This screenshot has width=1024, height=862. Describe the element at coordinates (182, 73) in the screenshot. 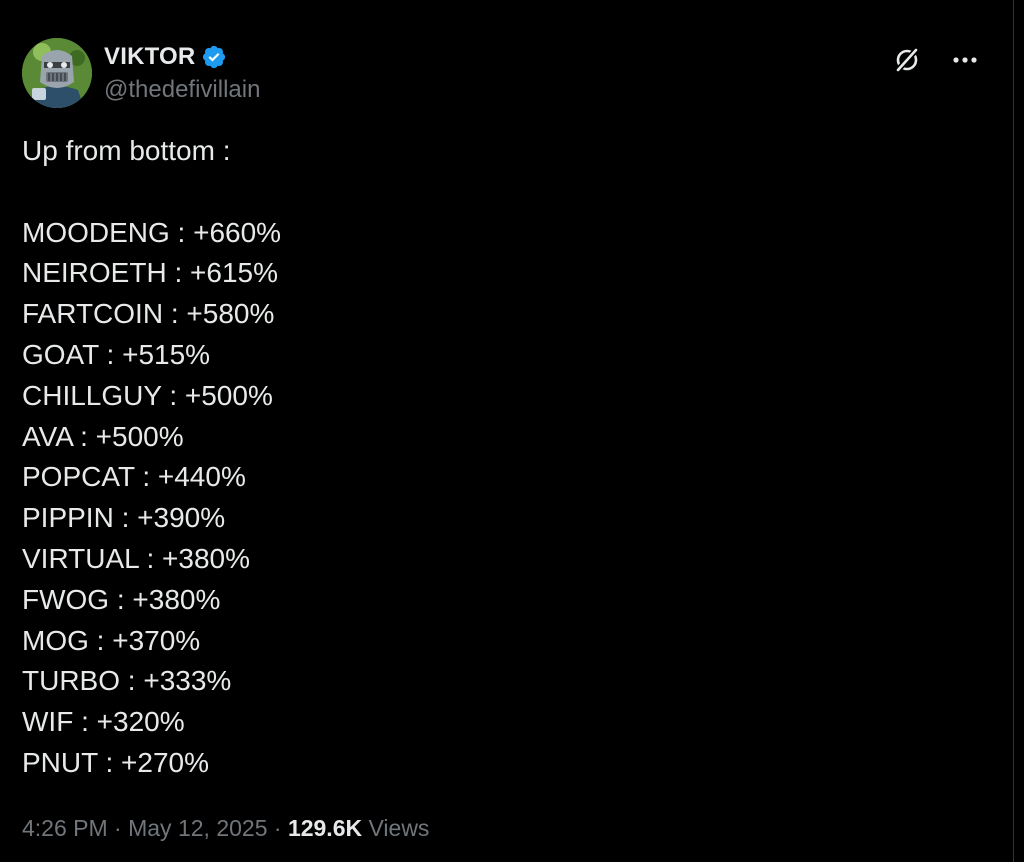

I see `author-identity: VIKTOR @thedefivillain` at that location.